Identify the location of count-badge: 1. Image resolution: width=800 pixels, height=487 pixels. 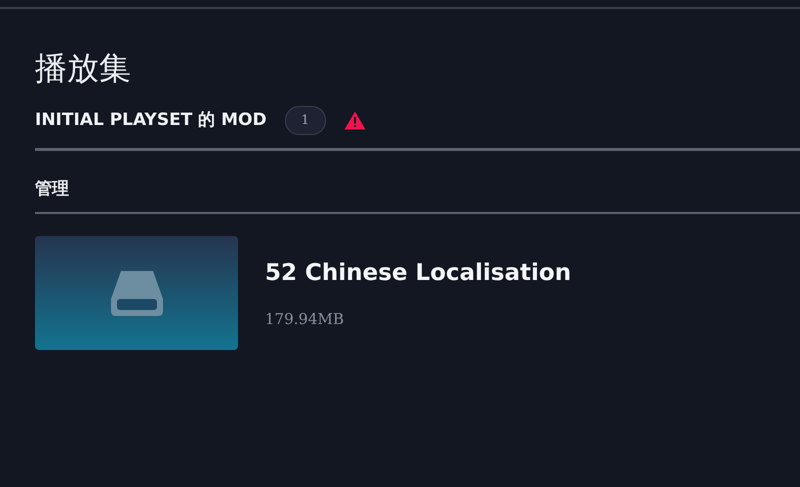
(305, 120).